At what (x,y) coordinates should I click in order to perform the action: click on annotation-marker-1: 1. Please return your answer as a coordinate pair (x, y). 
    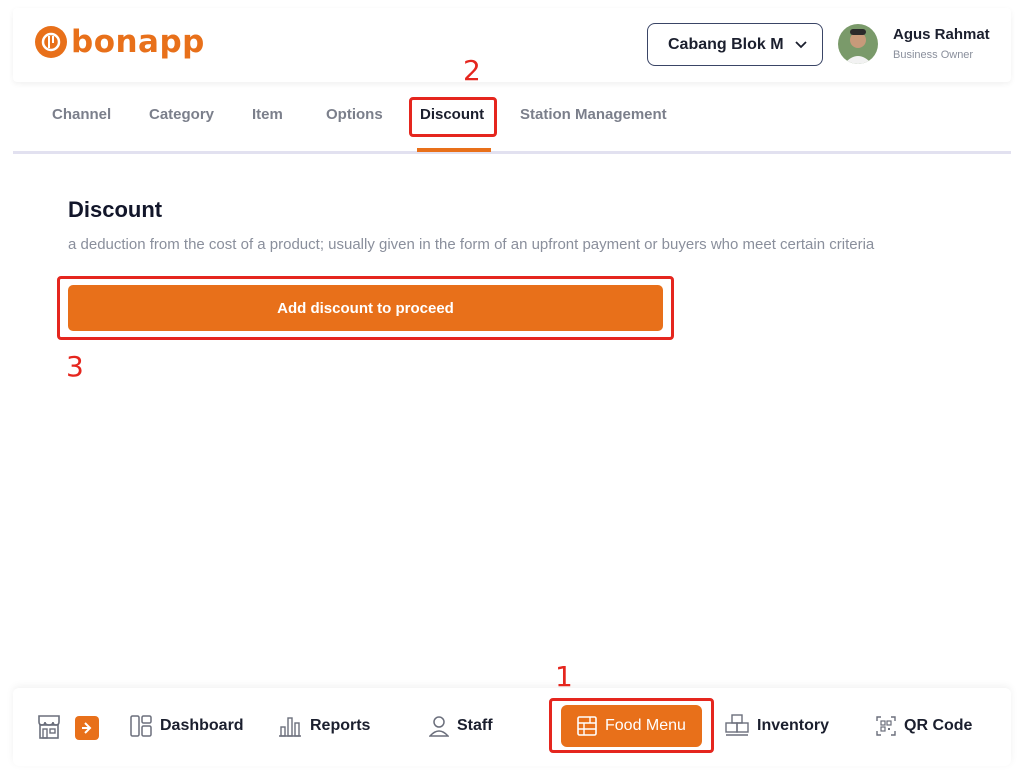
    Looking at the image, I should click on (564, 676).